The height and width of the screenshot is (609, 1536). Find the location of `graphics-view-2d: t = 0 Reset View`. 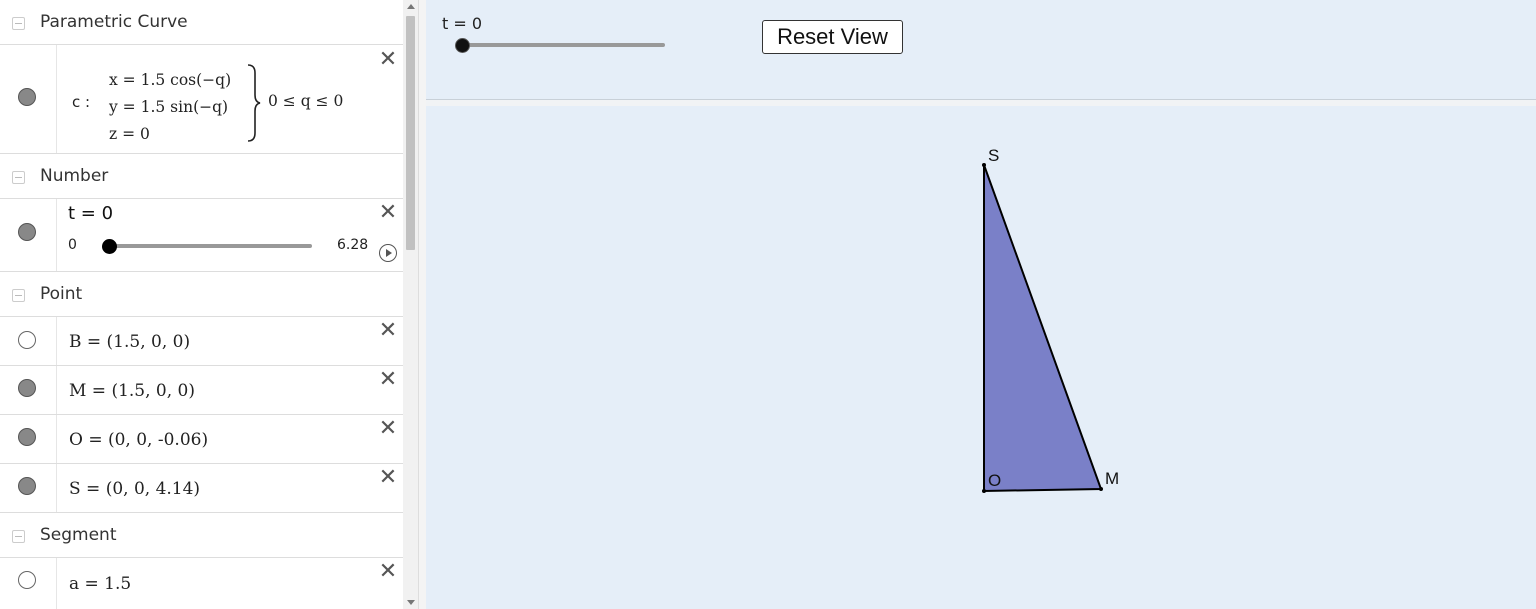

graphics-view-2d: t = 0 Reset View is located at coordinates (981, 50).